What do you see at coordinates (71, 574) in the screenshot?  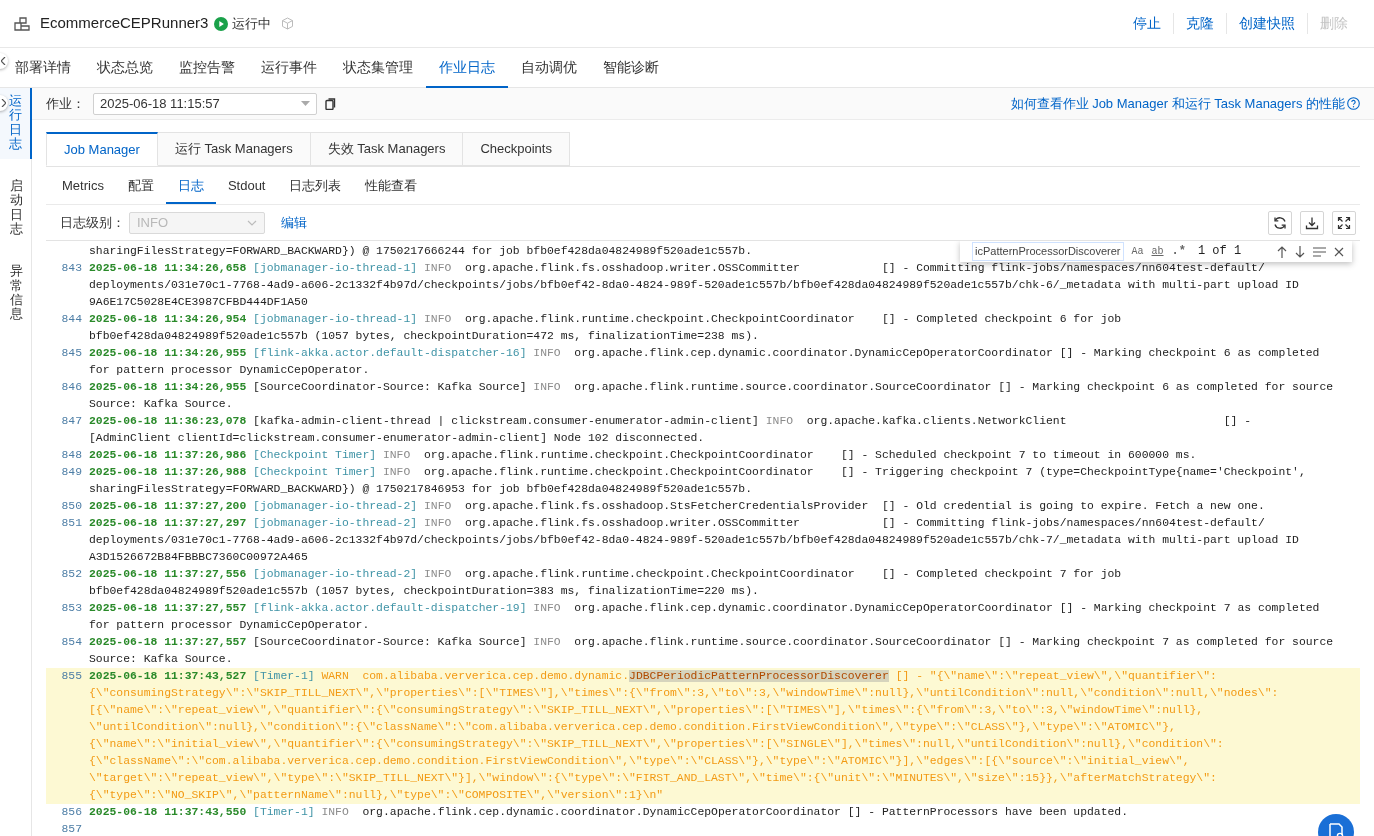 I see `line-number: 852` at bounding box center [71, 574].